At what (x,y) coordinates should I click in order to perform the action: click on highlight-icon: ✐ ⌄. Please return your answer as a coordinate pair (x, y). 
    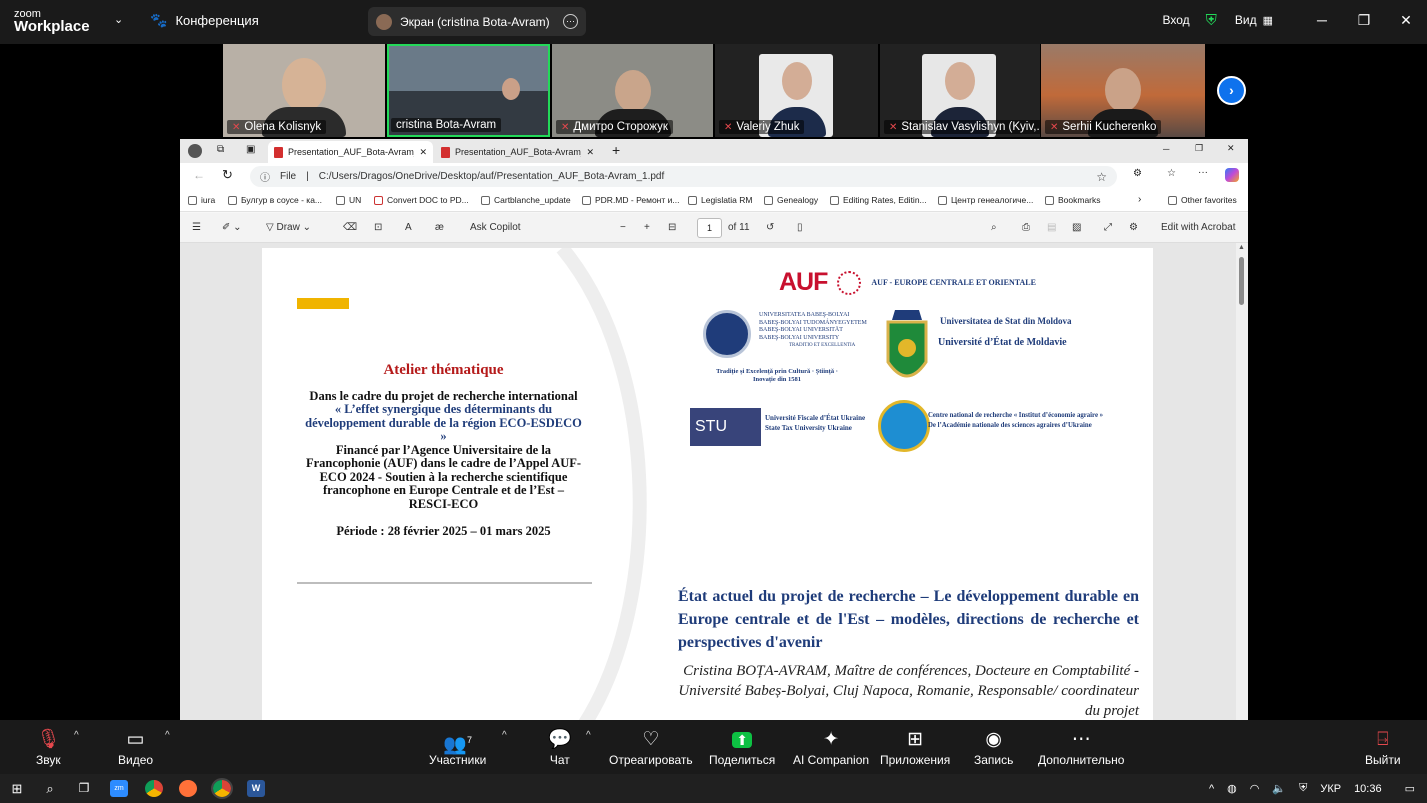
    Looking at the image, I should click on (232, 227).